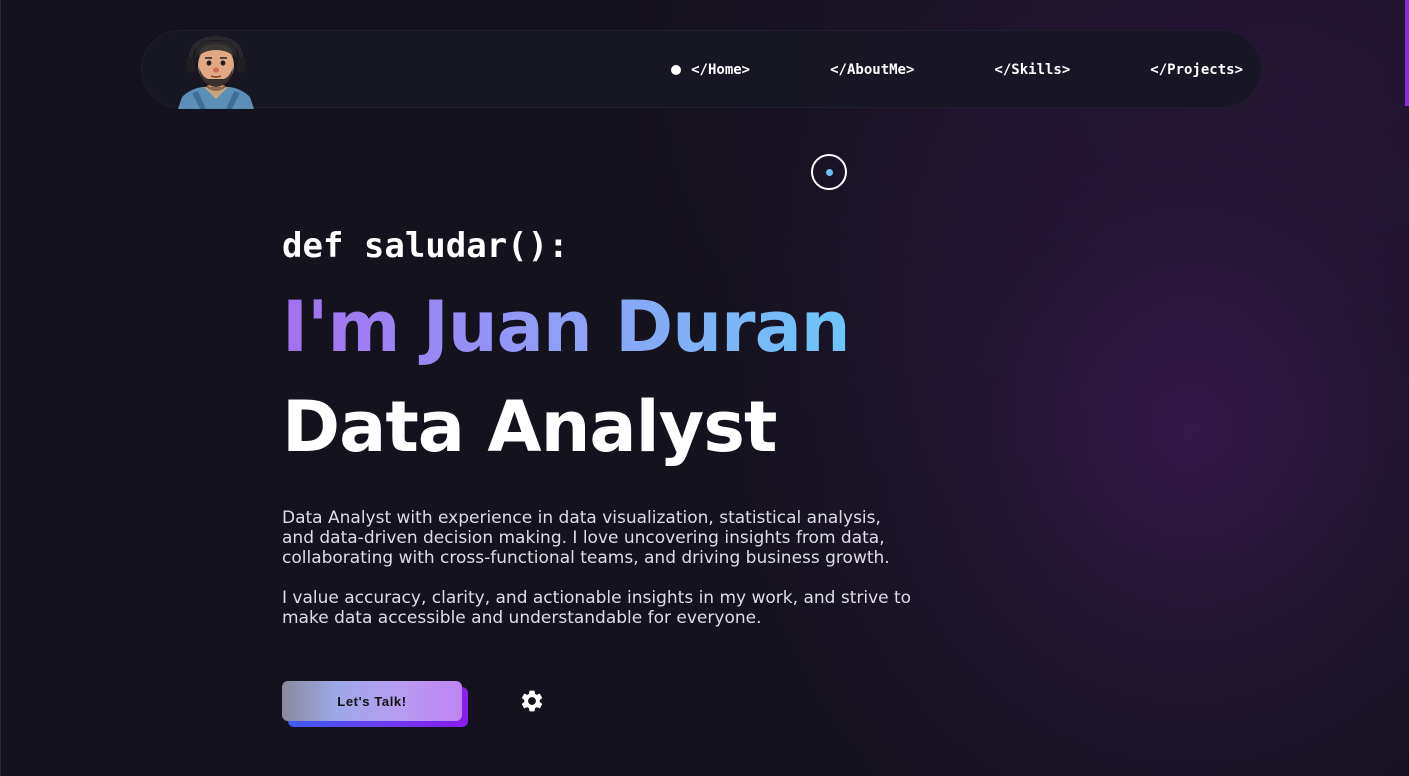  What do you see at coordinates (1407, 53) in the screenshot?
I see `scroll-progress-indicator` at bounding box center [1407, 53].